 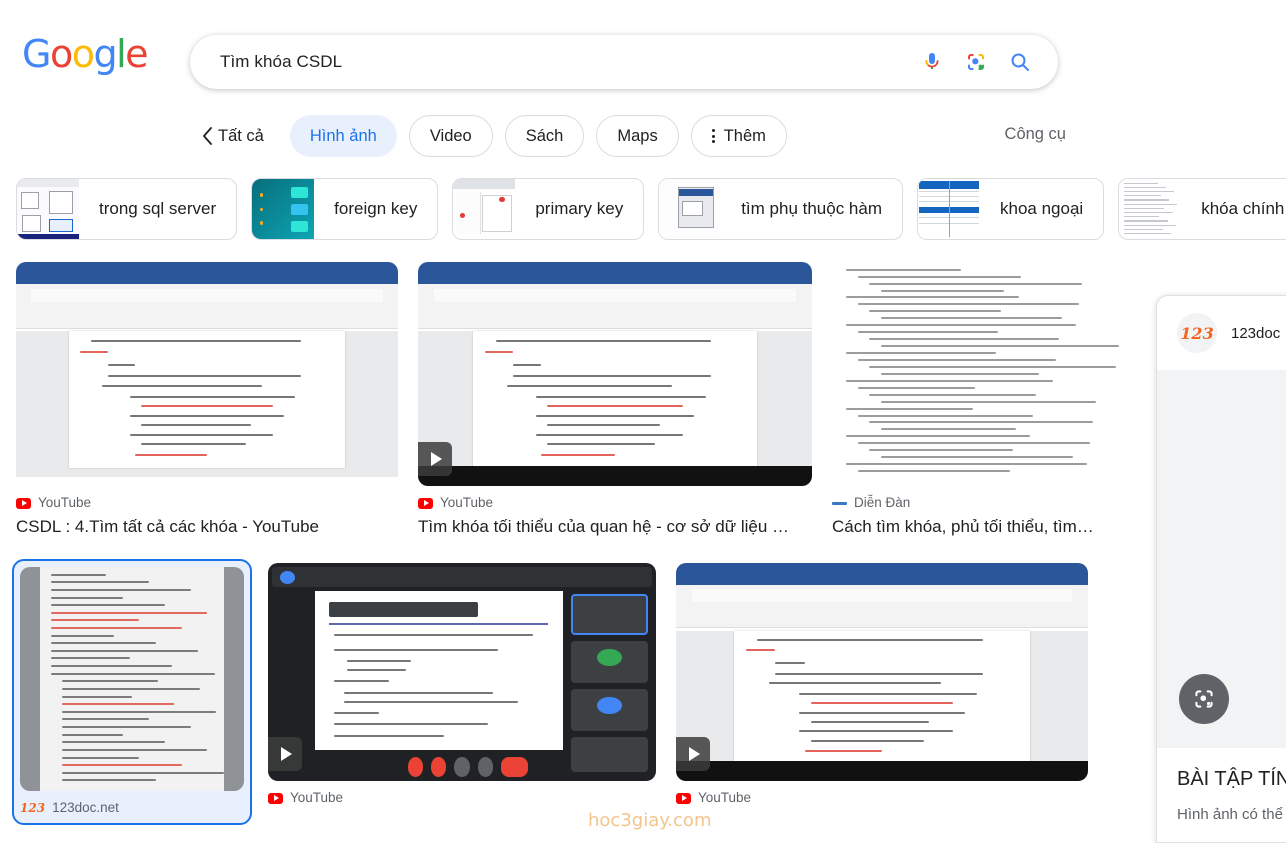 I want to click on search-icon, so click(x=1020, y=62).